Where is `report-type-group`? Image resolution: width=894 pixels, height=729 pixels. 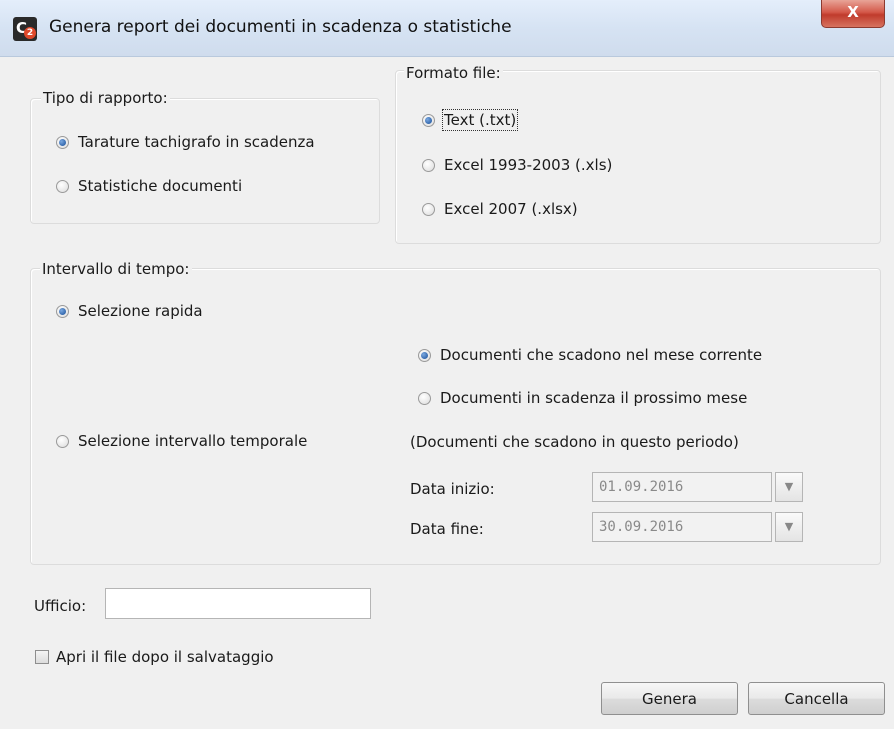 report-type-group is located at coordinates (205, 161).